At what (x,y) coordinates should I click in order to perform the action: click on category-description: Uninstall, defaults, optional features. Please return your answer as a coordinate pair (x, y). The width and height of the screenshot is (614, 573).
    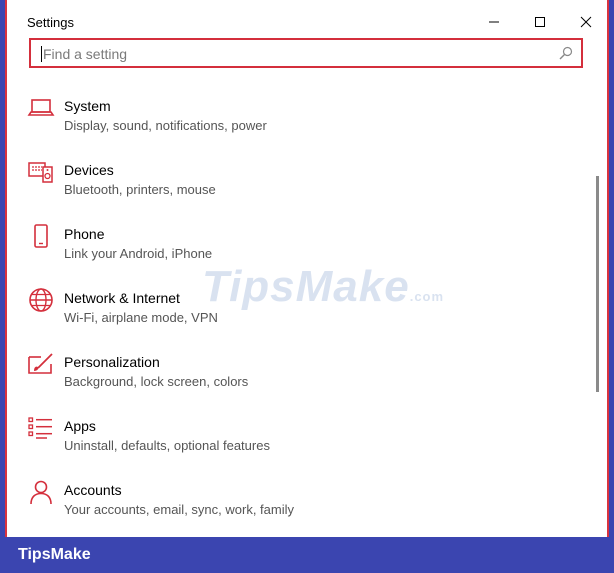
    Looking at the image, I should click on (167, 445).